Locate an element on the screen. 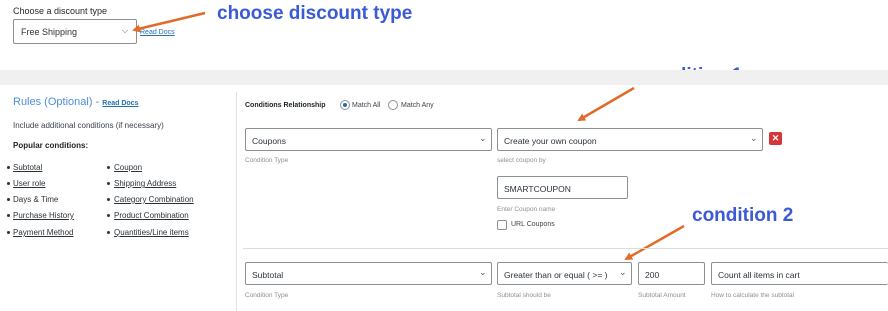 The image size is (888, 311). rules-docs-link: Read Docs is located at coordinates (120, 103).